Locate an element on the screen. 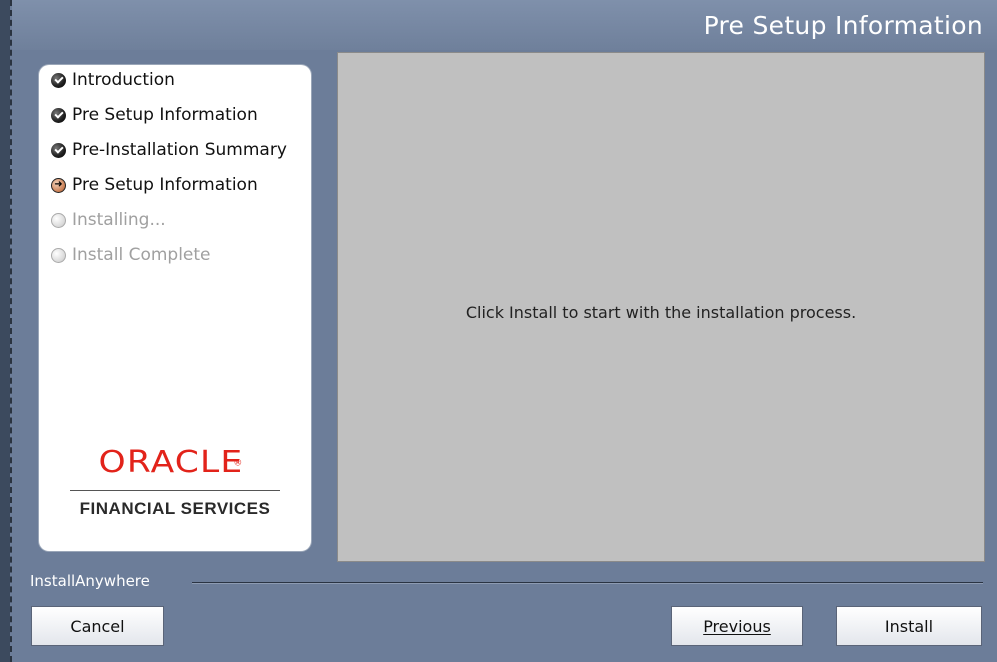  separator-line is located at coordinates (587, 583).